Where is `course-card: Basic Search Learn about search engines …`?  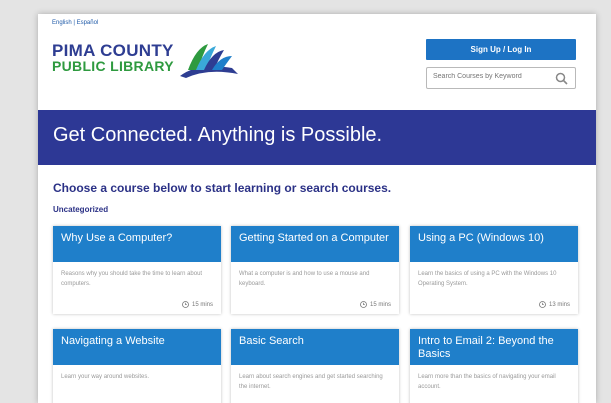
course-card: Basic Search Learn about search engines … is located at coordinates (315, 366).